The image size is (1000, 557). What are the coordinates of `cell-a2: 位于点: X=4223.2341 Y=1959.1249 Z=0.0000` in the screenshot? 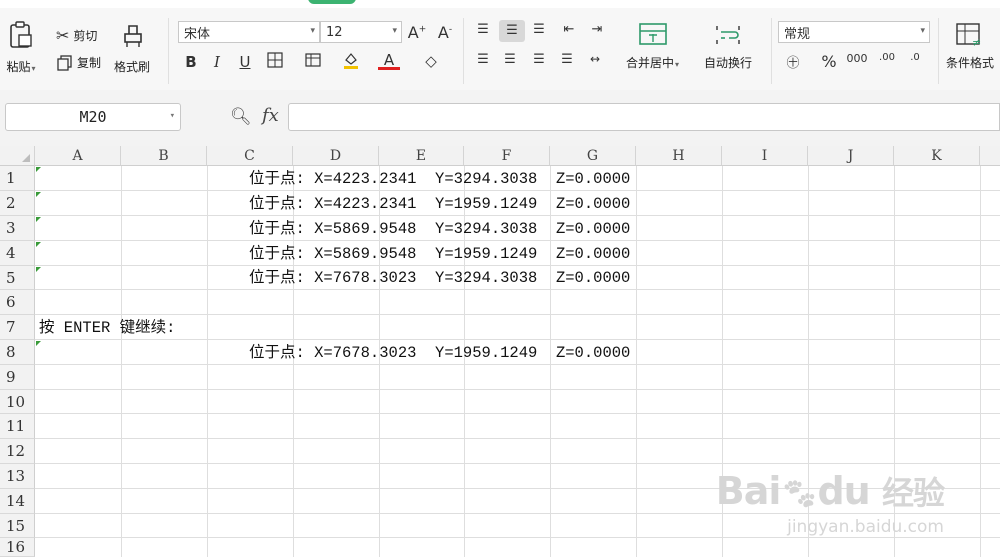 It's located at (439, 204).